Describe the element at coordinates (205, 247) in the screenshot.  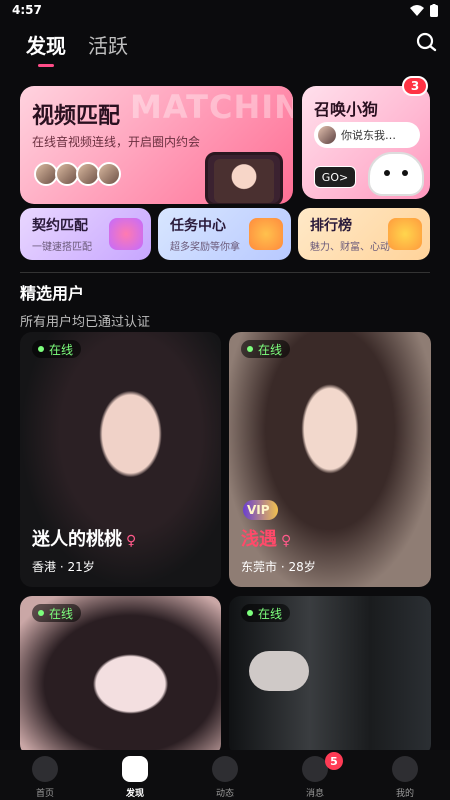
I see `task-center-subtitle: 超多奖励等你拿` at that location.